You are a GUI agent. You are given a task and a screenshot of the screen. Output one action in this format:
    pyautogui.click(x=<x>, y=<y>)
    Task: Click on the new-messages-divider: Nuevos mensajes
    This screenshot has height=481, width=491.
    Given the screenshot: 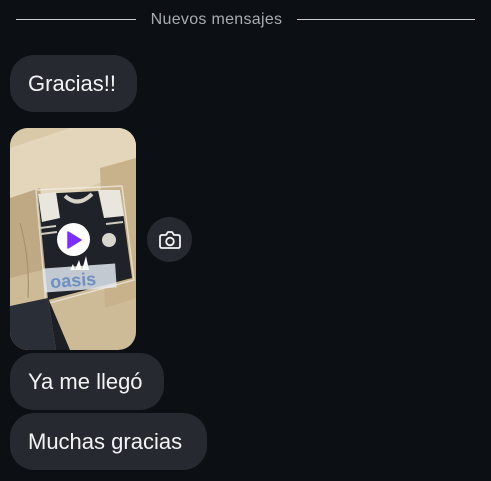 What is the action you would take?
    pyautogui.click(x=245, y=20)
    